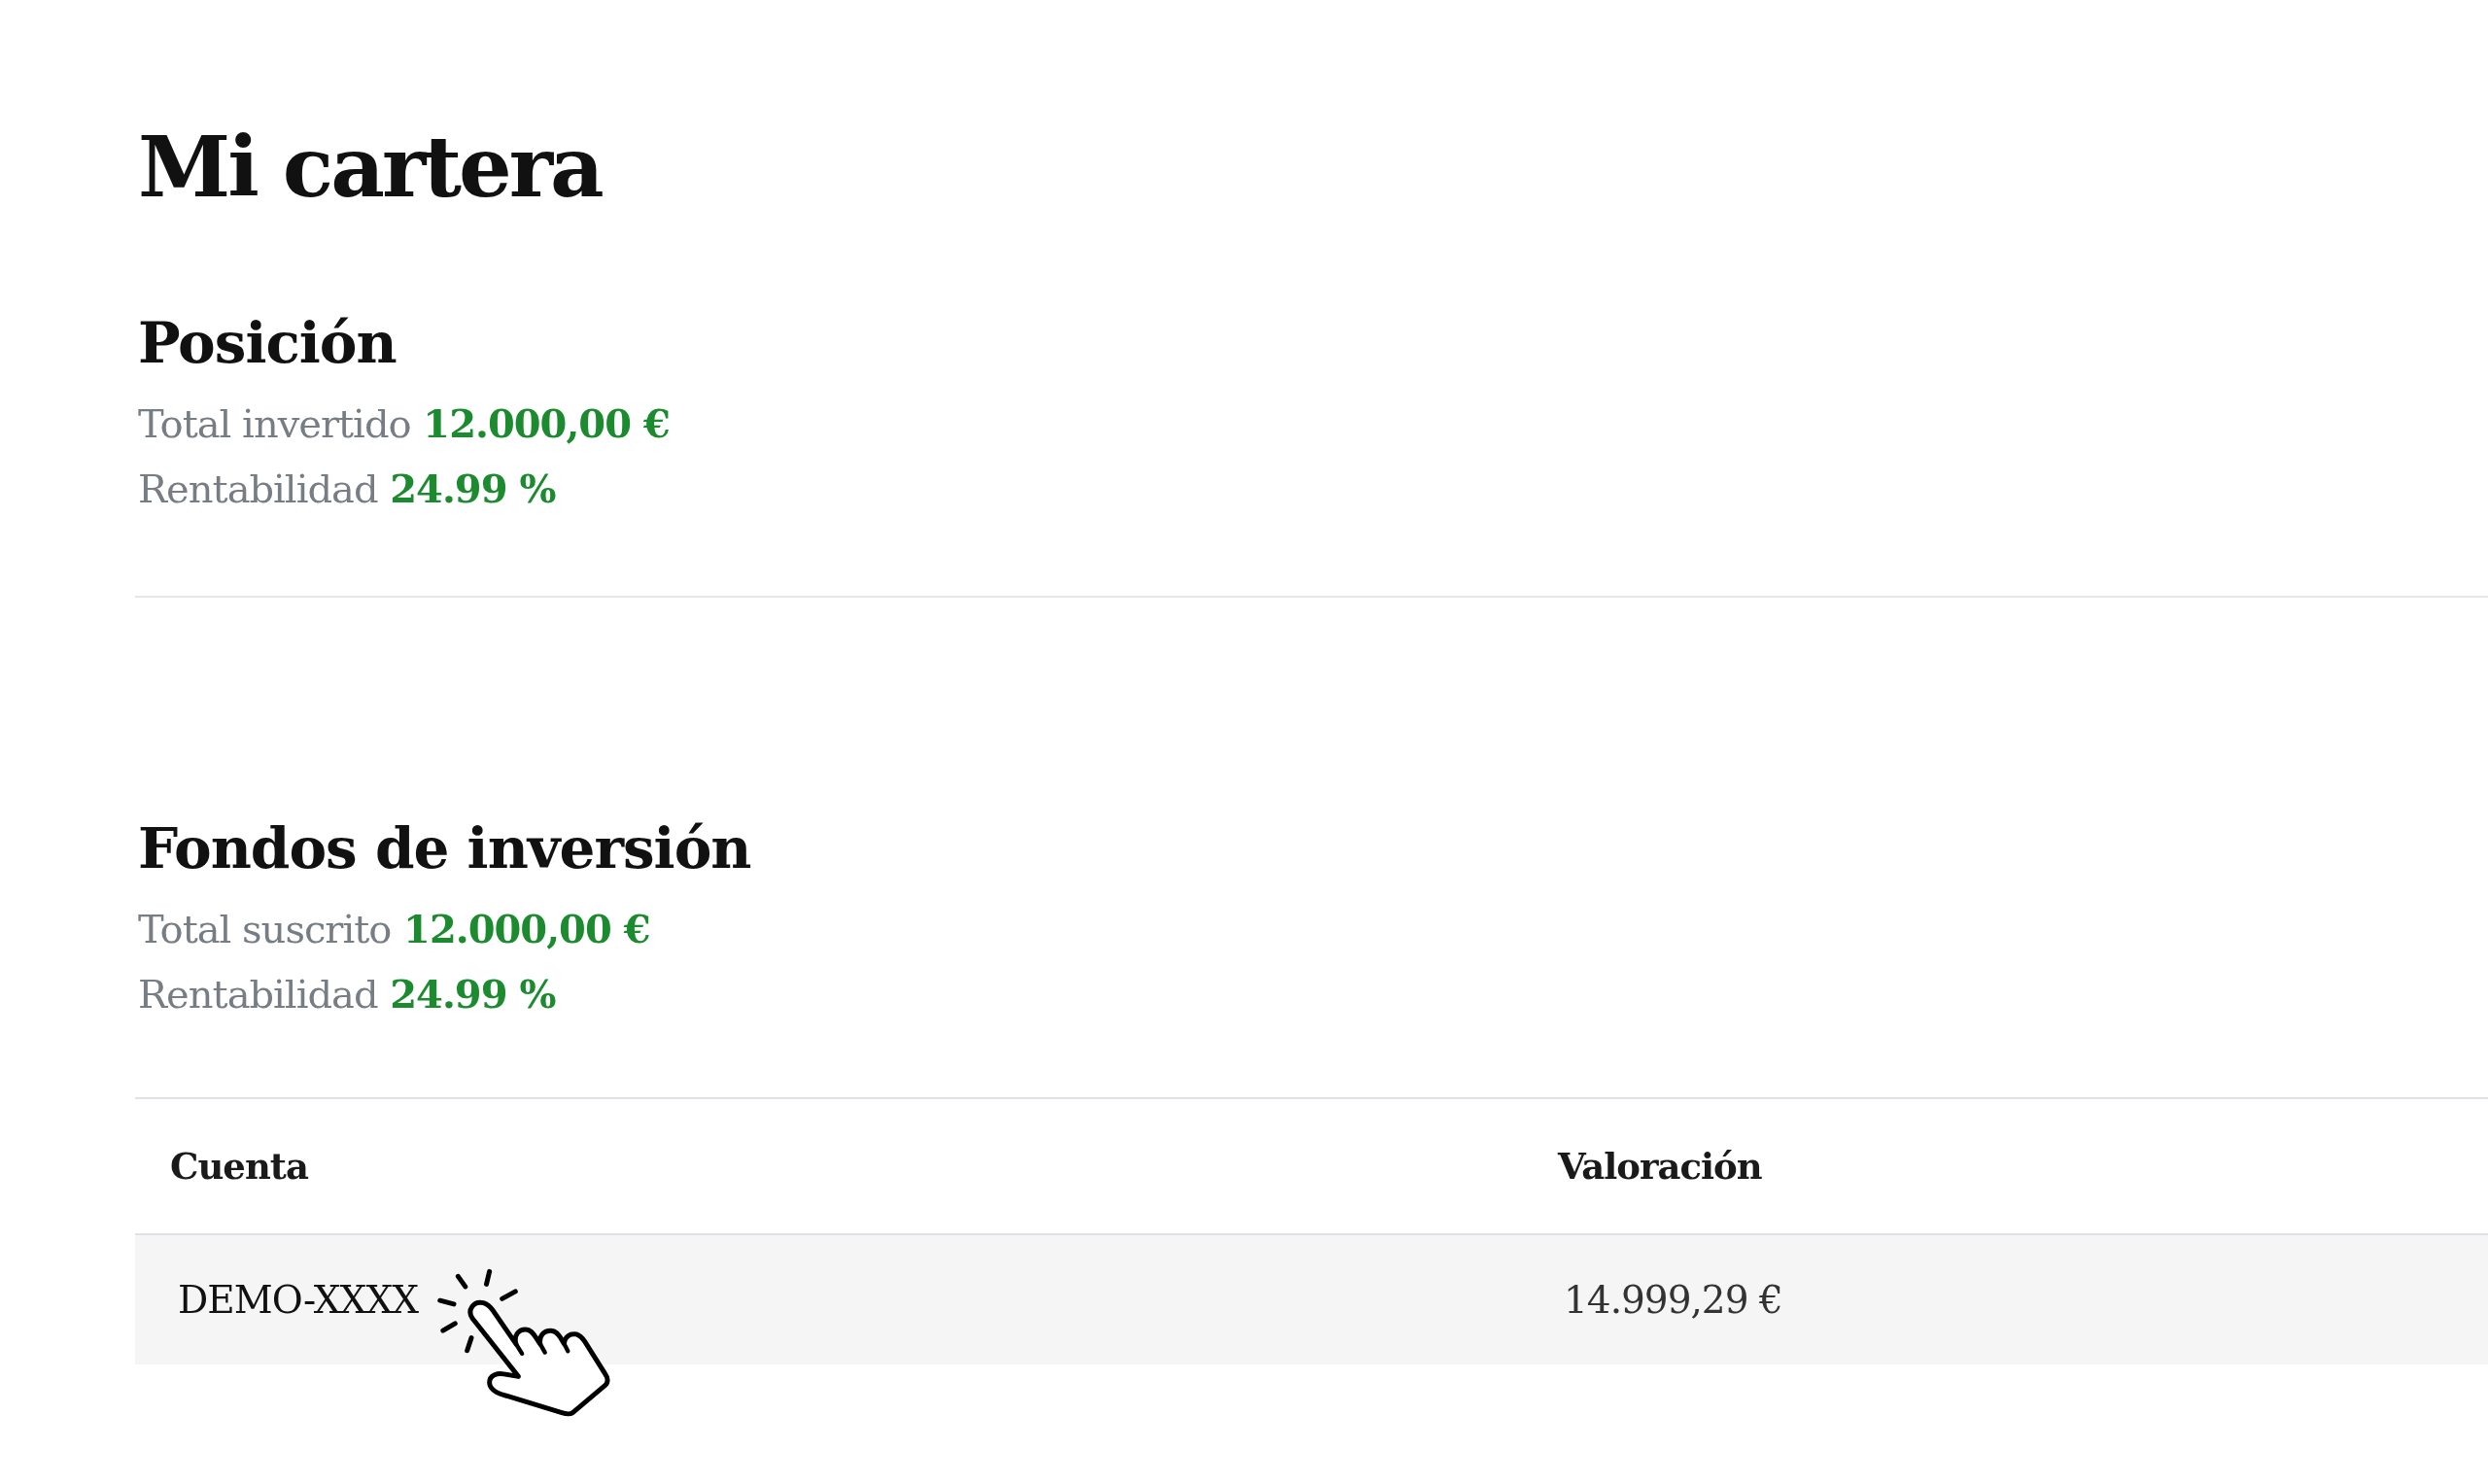  I want to click on column-header: Valoración, so click(1660, 1166).